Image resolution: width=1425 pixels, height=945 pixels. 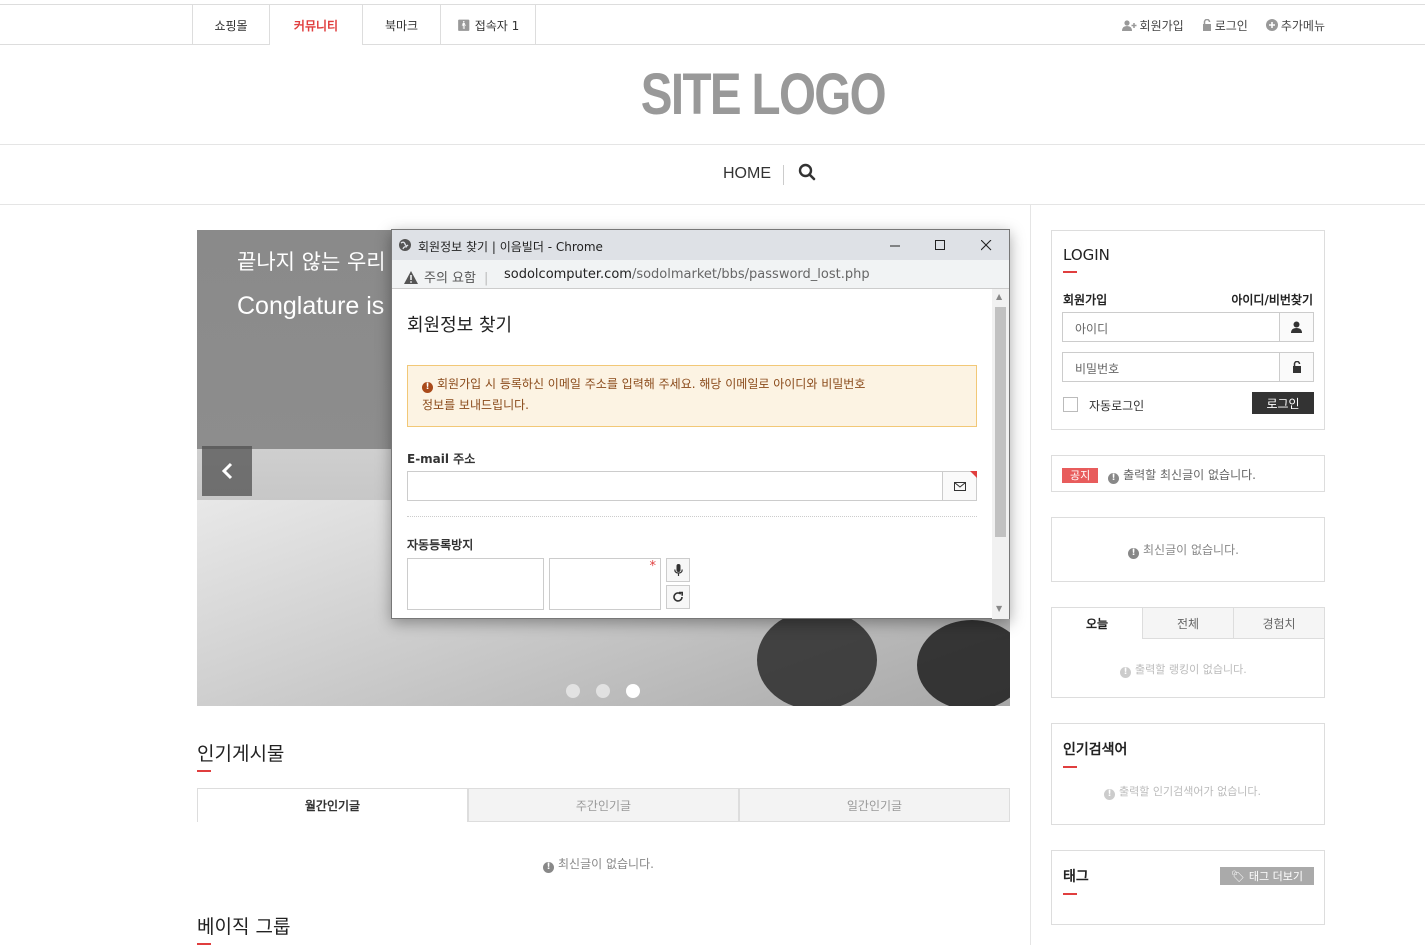 I want to click on tab-monthly: 월간인기글, so click(x=332, y=805).